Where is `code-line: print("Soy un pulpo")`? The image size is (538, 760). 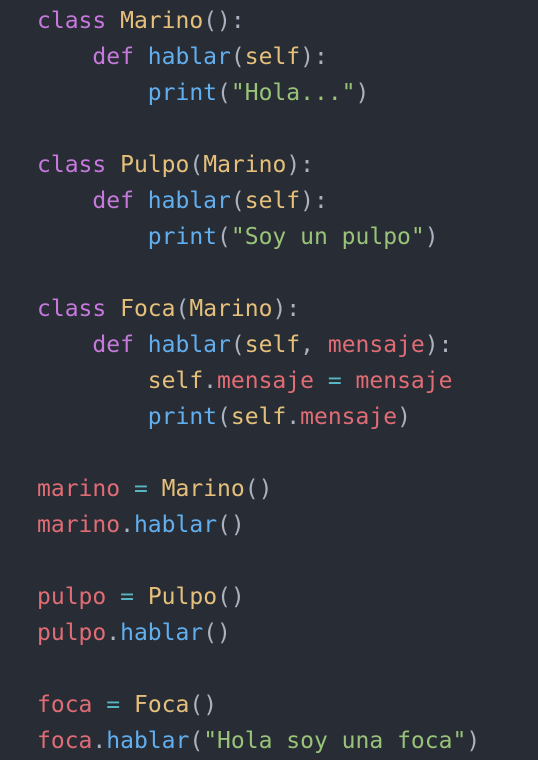 code-line: print("Soy un pulpo") is located at coordinates (258, 237).